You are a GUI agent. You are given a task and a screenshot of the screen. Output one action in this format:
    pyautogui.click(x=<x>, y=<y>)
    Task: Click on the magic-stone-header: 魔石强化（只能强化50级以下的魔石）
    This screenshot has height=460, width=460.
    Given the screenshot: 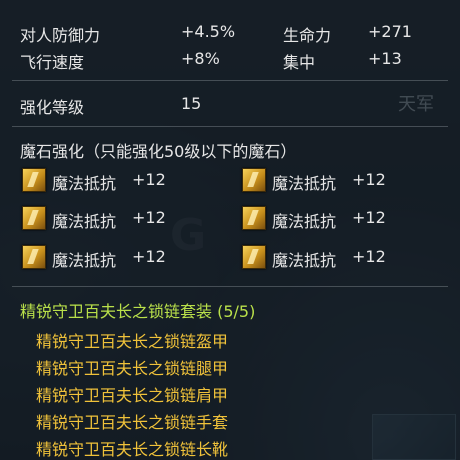 What is the action you would take?
    pyautogui.click(x=158, y=151)
    